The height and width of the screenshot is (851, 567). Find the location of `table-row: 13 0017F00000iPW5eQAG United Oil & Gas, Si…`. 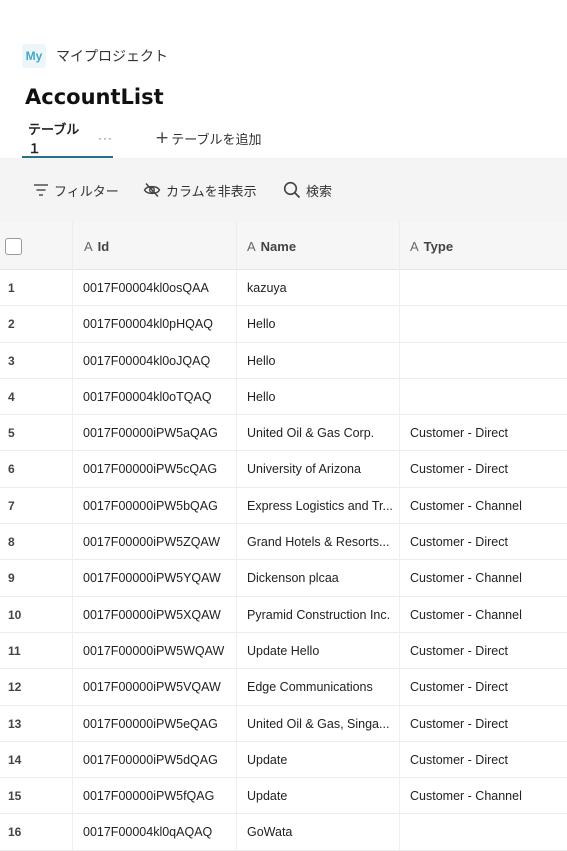

table-row: 13 0017F00000iPW5eQAG United Oil & Gas, Si… is located at coordinates (283, 723).